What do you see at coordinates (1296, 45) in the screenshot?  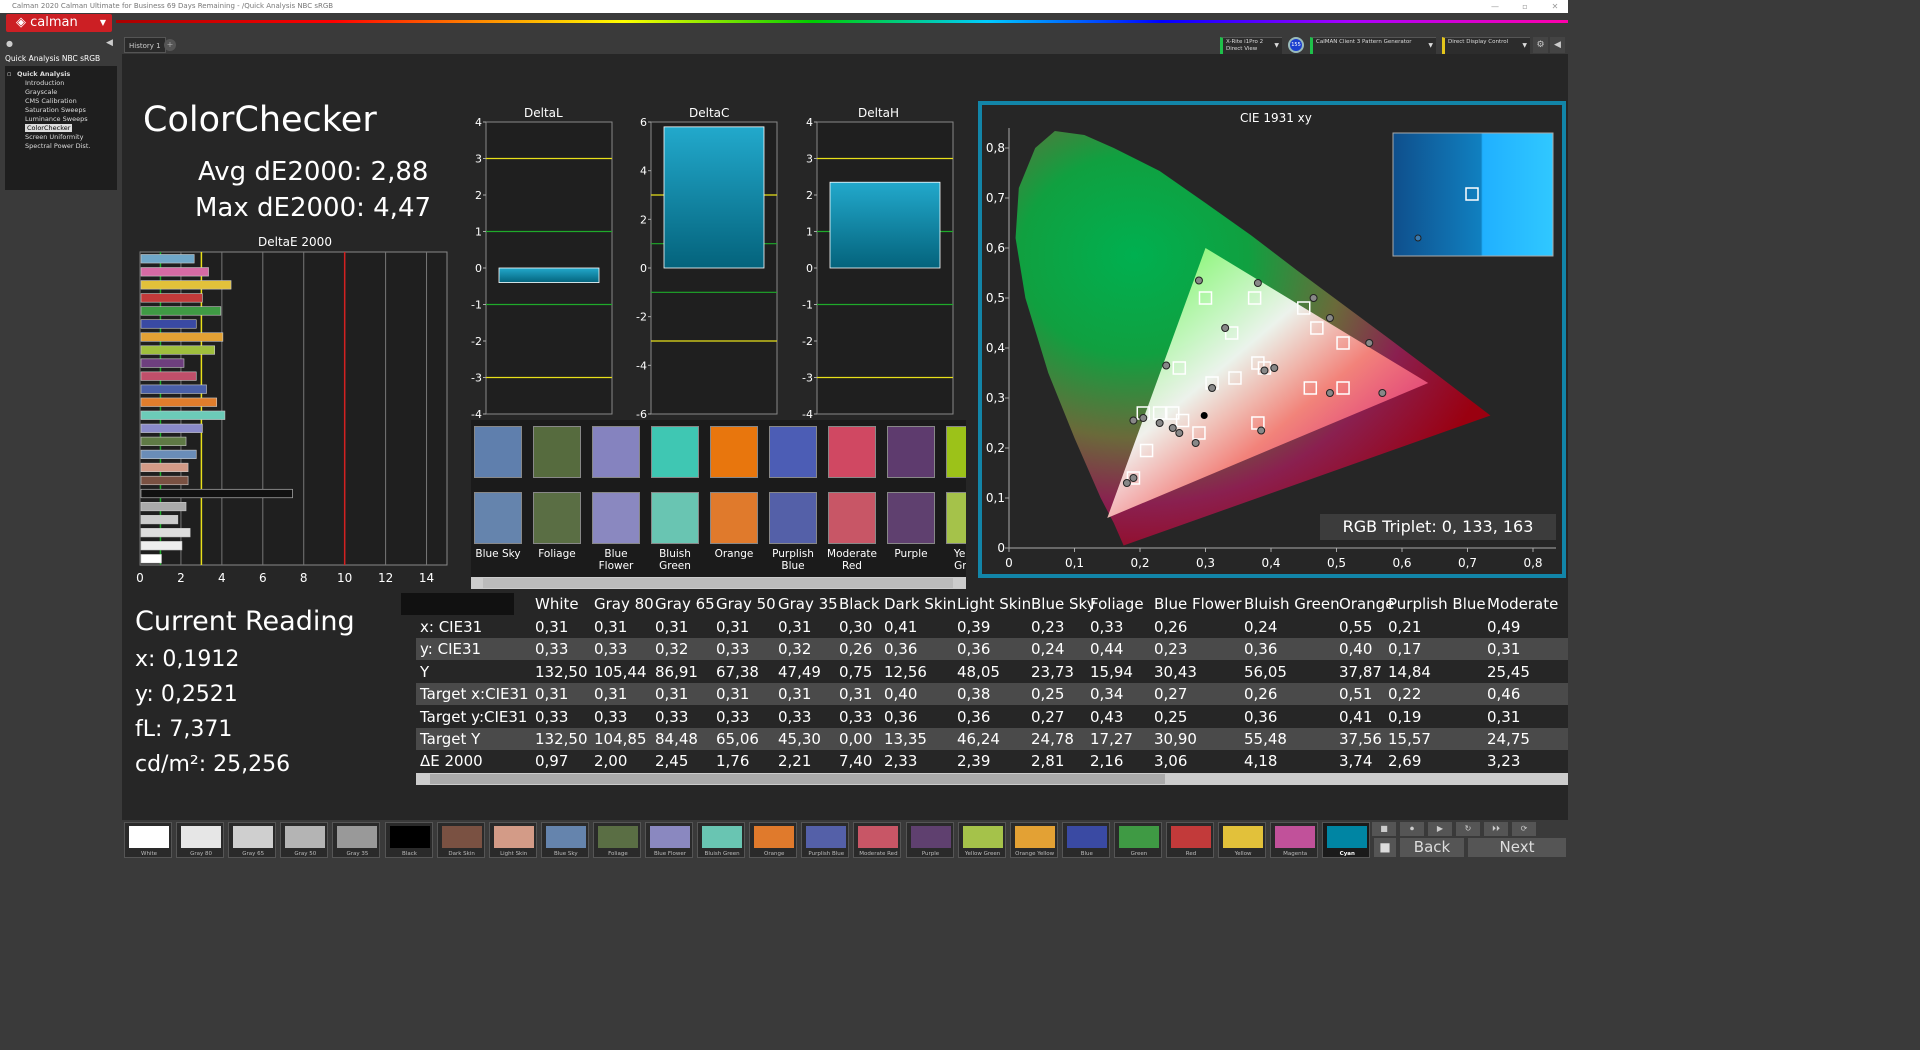 I see `meter-status-icon: 155` at bounding box center [1296, 45].